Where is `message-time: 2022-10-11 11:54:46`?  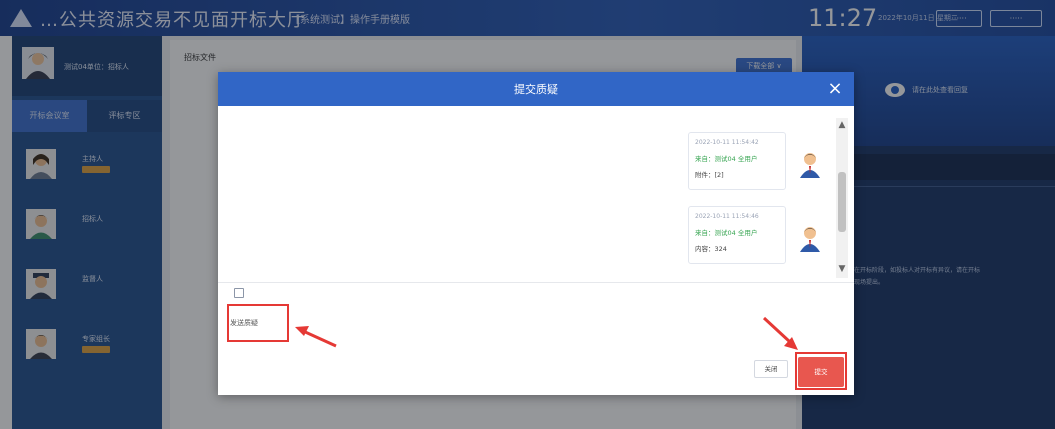 message-time: 2022-10-11 11:54:46 is located at coordinates (727, 216).